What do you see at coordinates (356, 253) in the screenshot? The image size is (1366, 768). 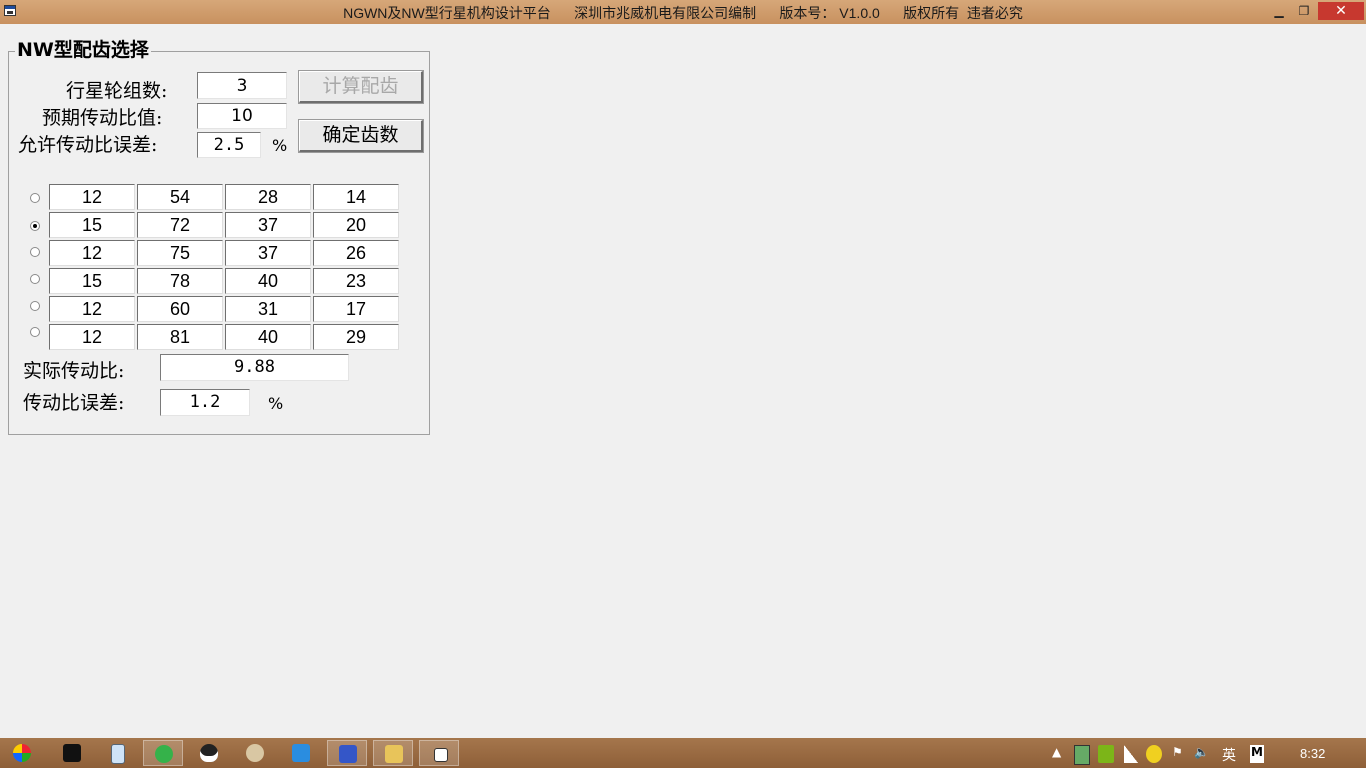 I see `table-cell: 26` at bounding box center [356, 253].